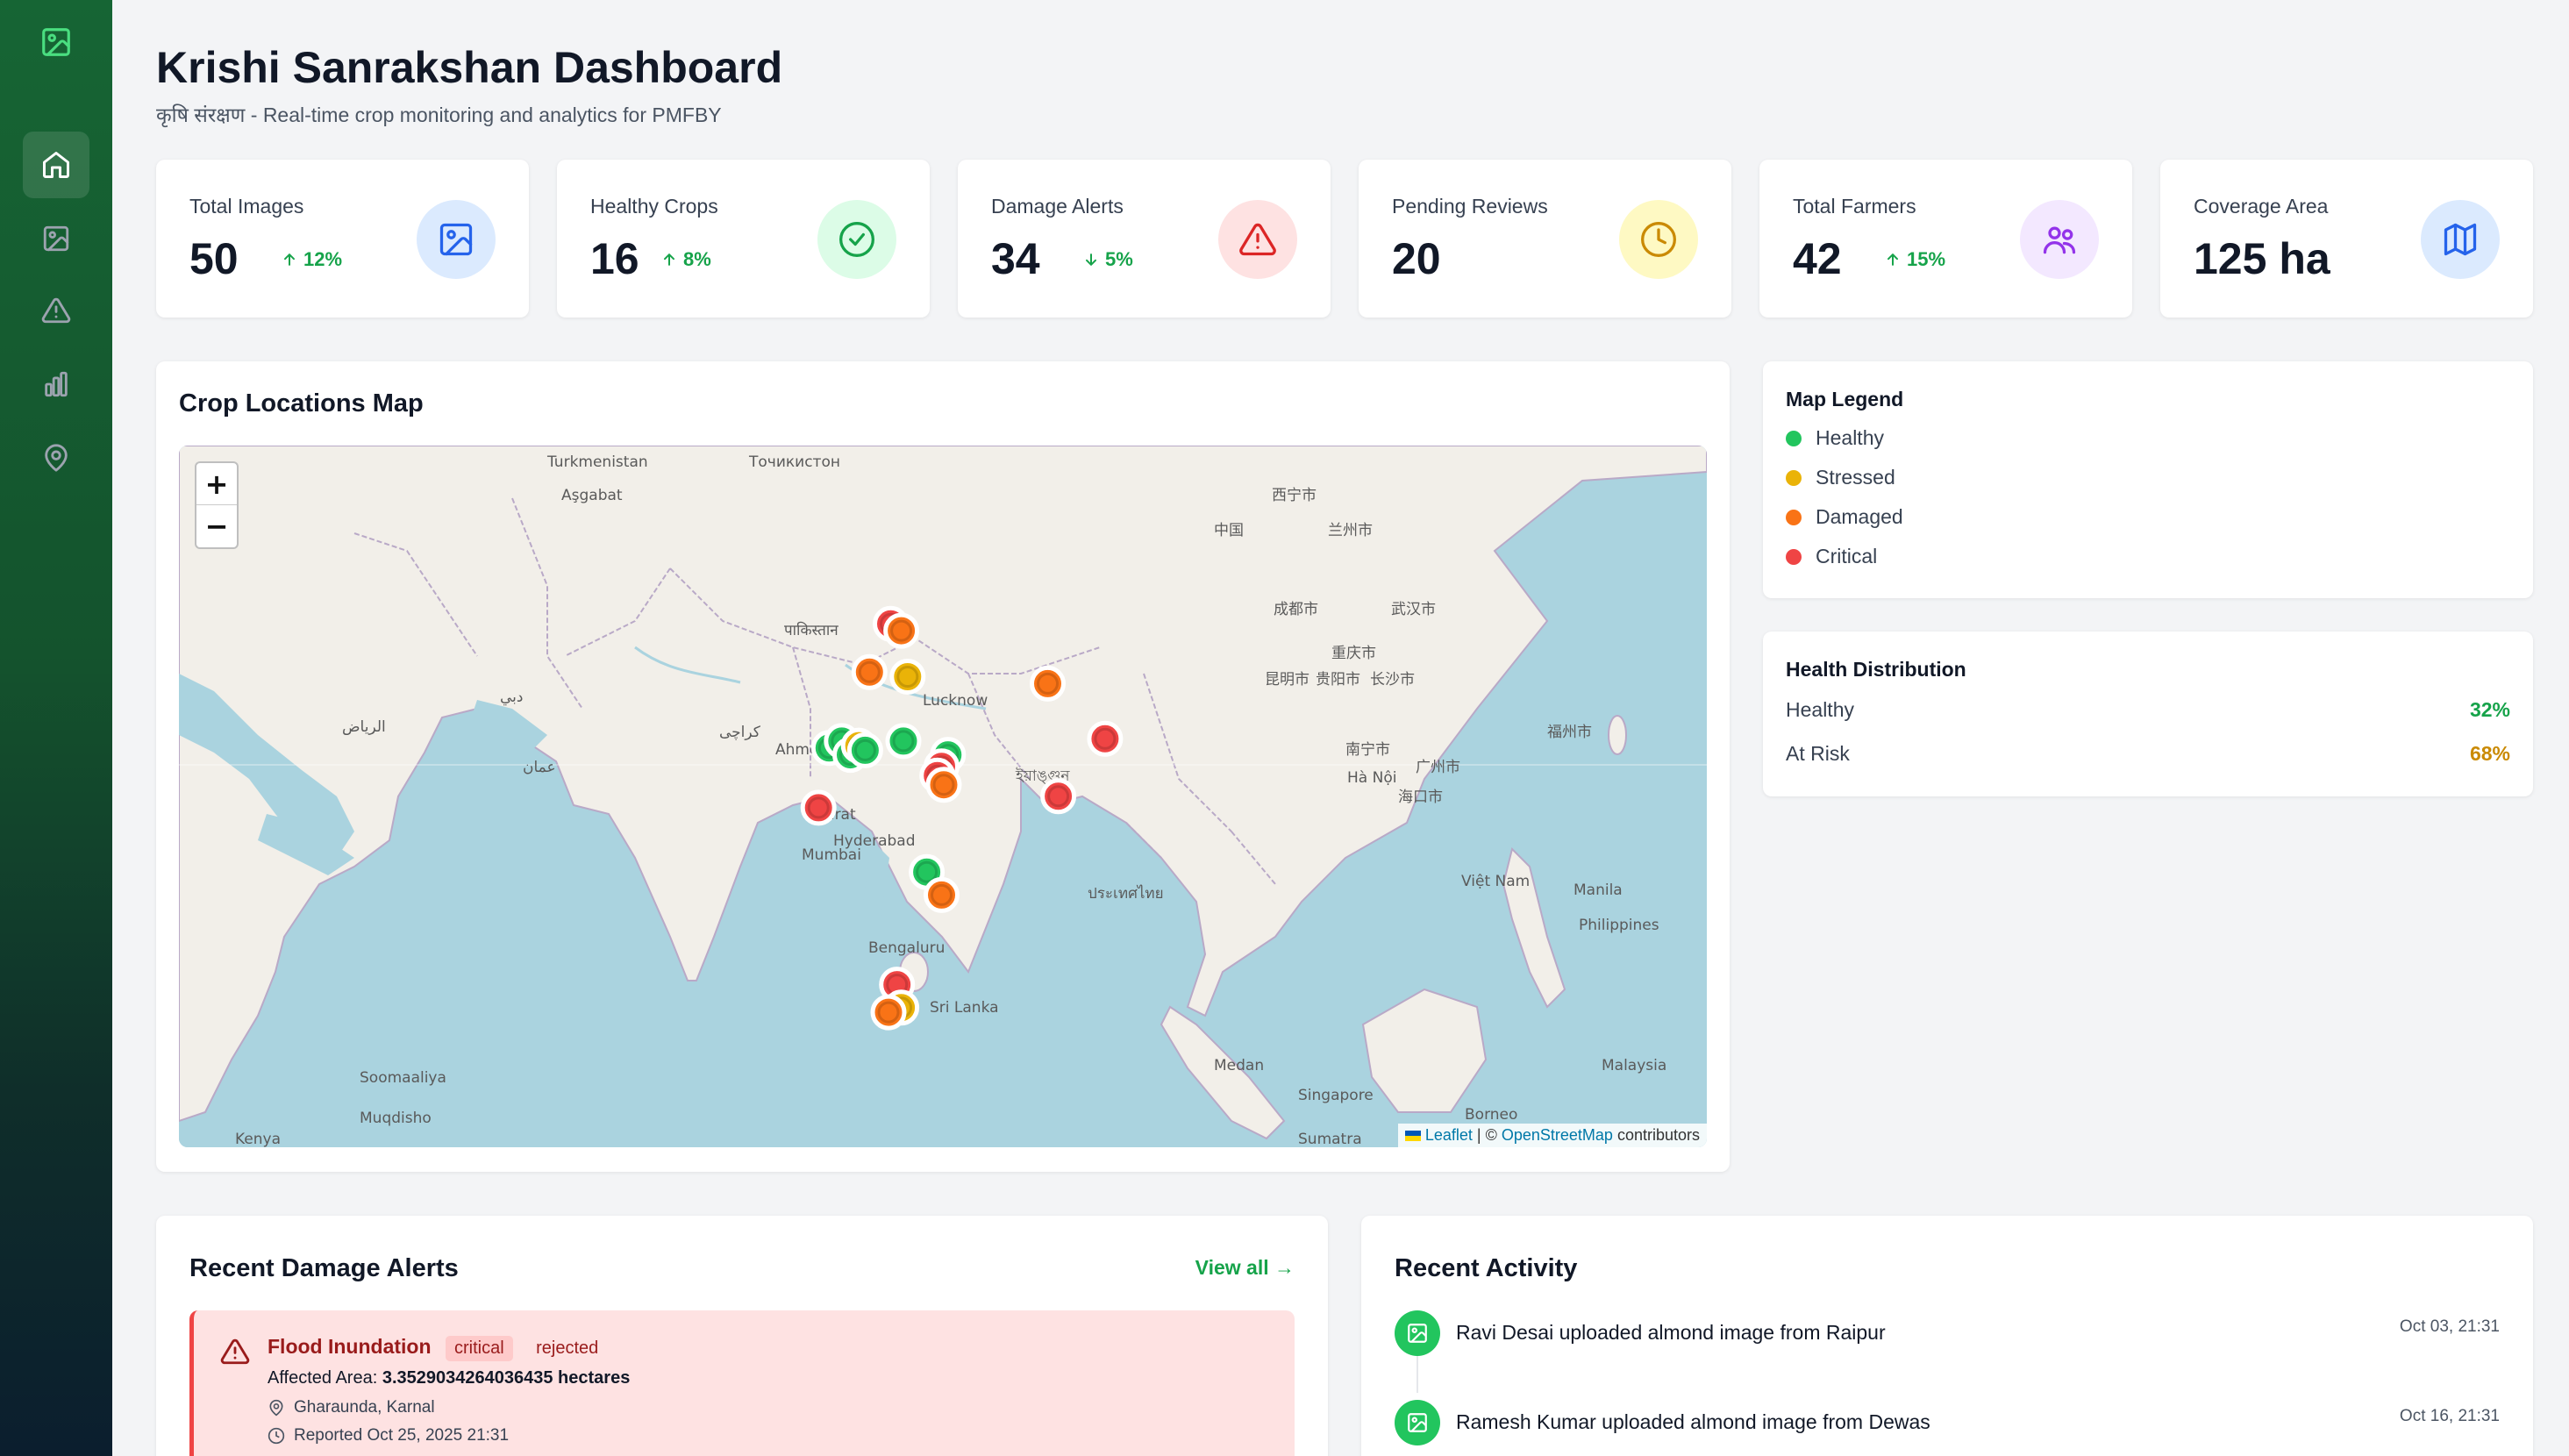 Image resolution: width=2569 pixels, height=1456 pixels. What do you see at coordinates (1491, 1115) in the screenshot?
I see `map-place-label: Borneo` at bounding box center [1491, 1115].